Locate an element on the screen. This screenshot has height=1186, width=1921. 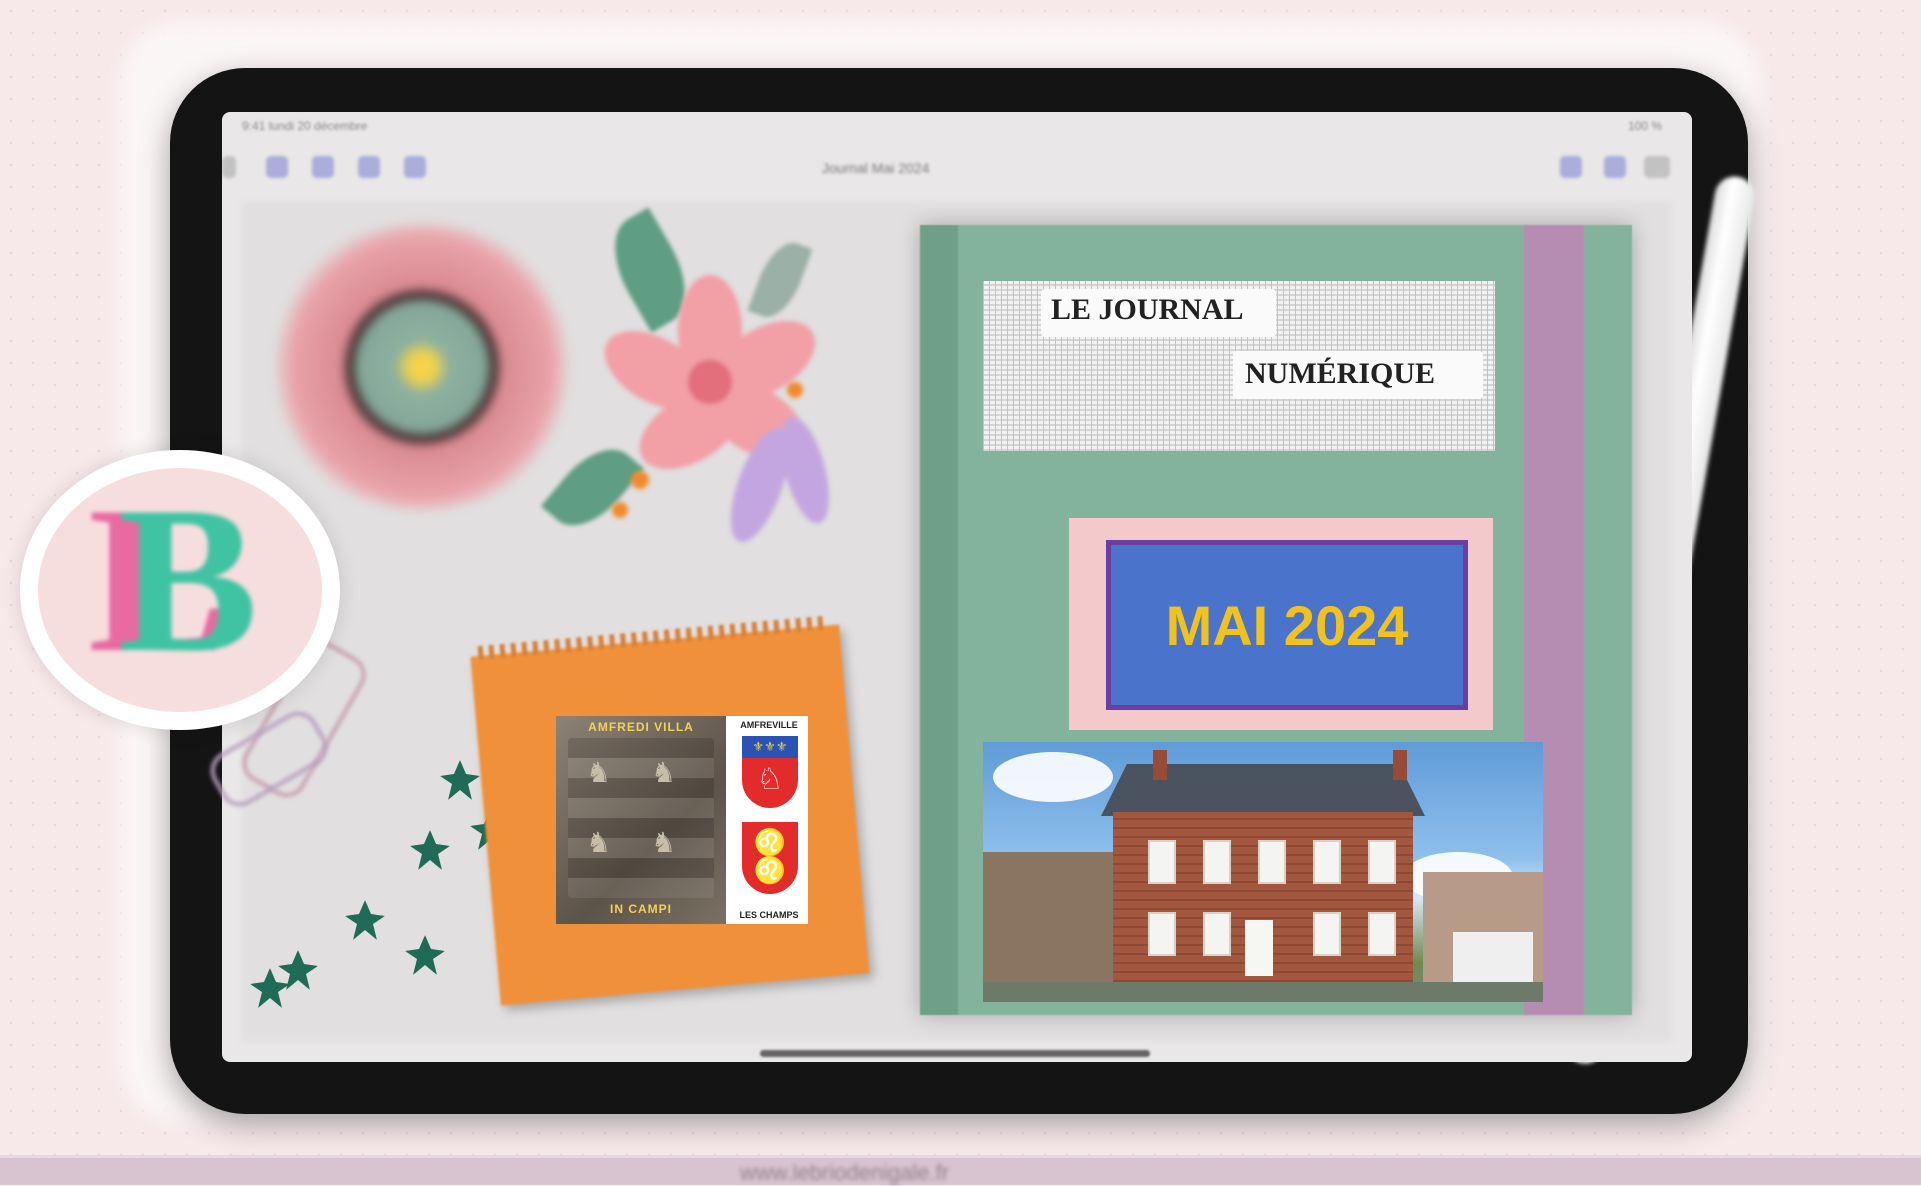
app-toolbar: Journal Mai 2024 is located at coordinates (957, 167).